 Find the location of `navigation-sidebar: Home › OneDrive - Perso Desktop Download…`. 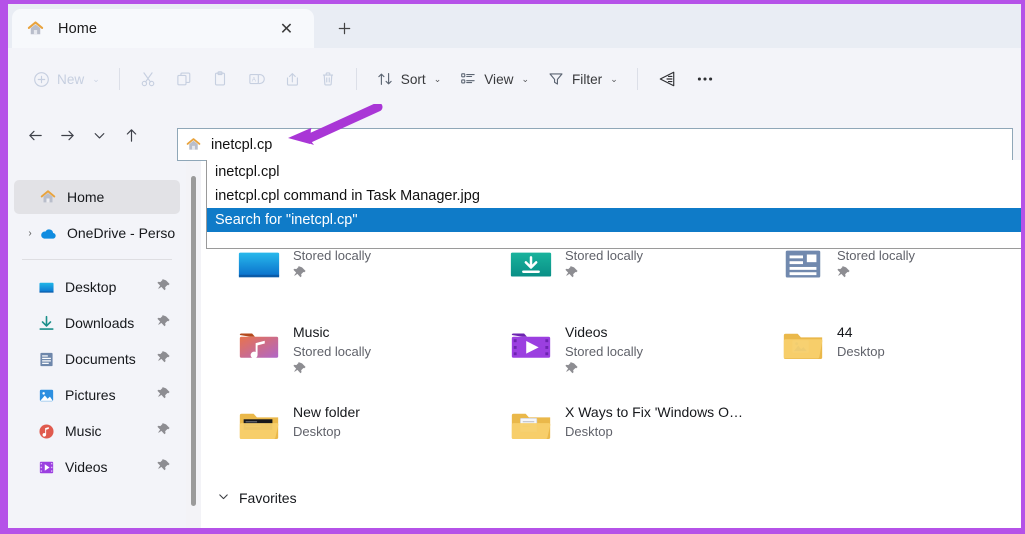

navigation-sidebar: Home › OneDrive - Perso Desktop Download… is located at coordinates (97, 344).